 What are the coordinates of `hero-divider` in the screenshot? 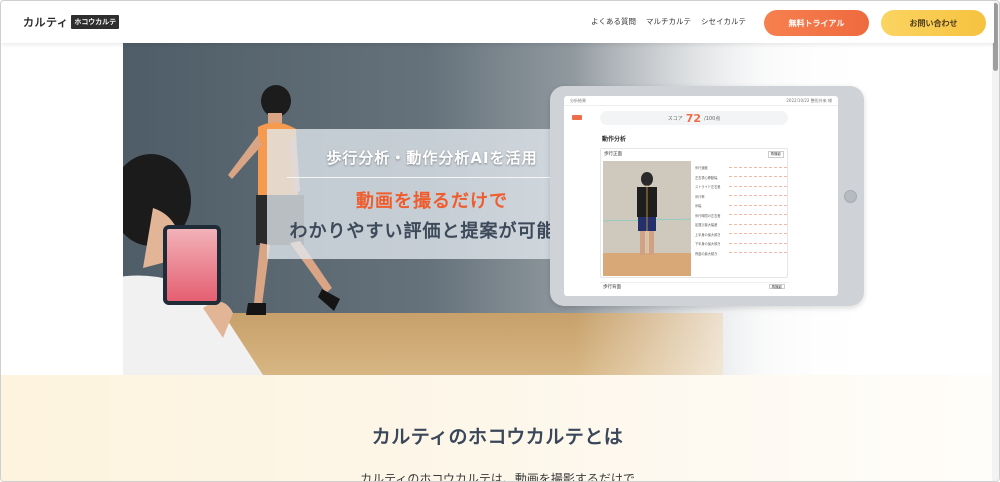 It's located at (432, 177).